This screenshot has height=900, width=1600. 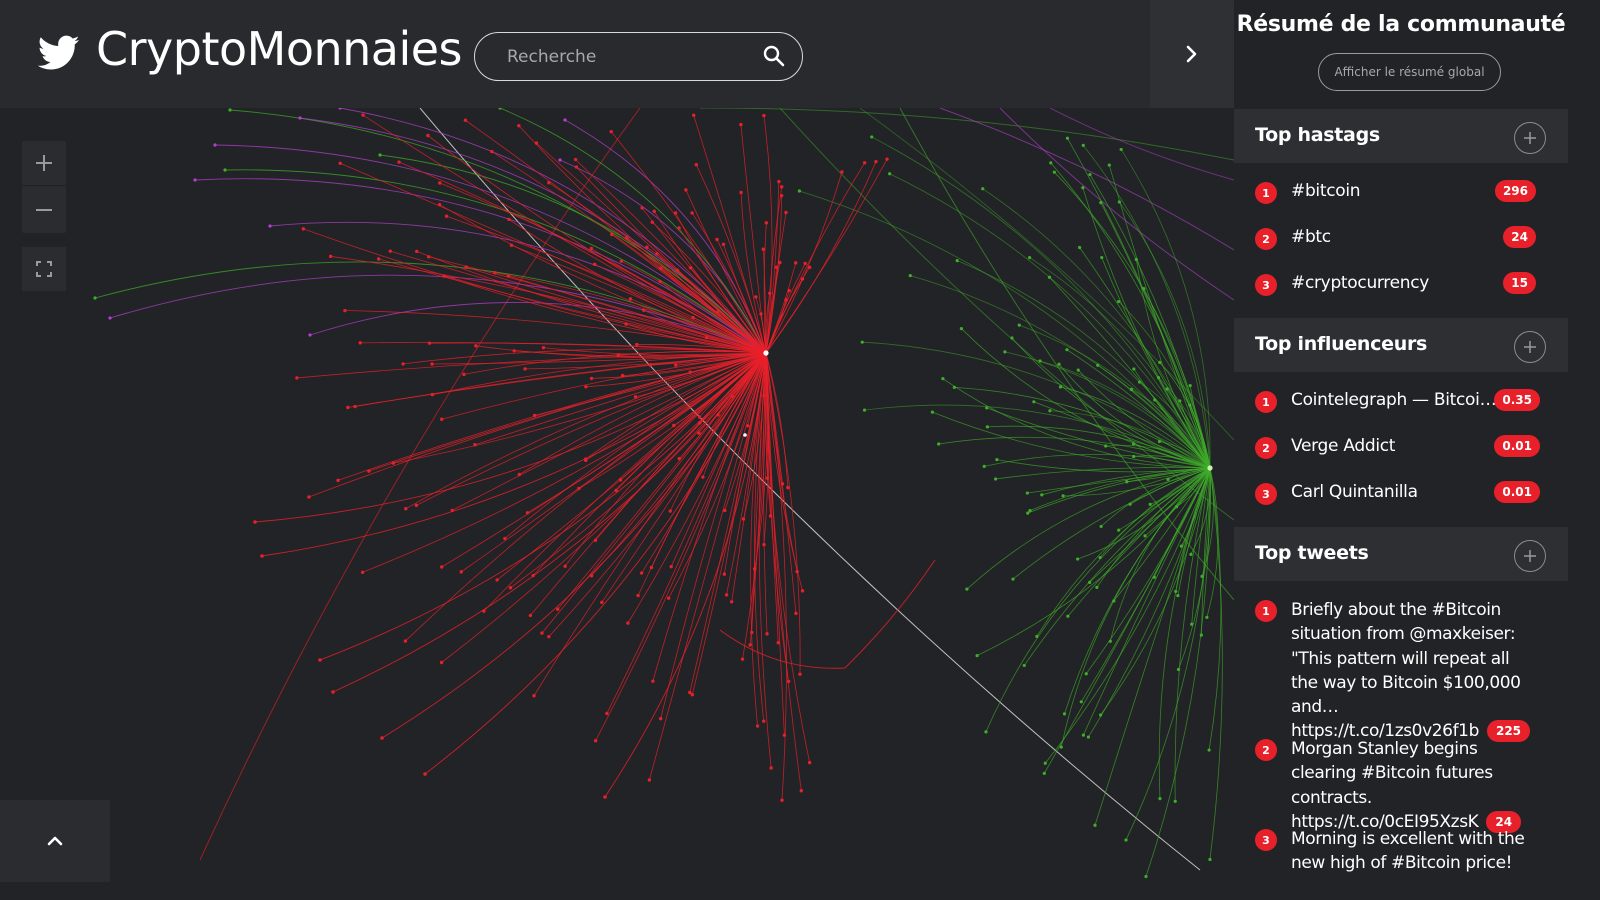 What do you see at coordinates (1530, 138) in the screenshot?
I see `expand-hashtags-button` at bounding box center [1530, 138].